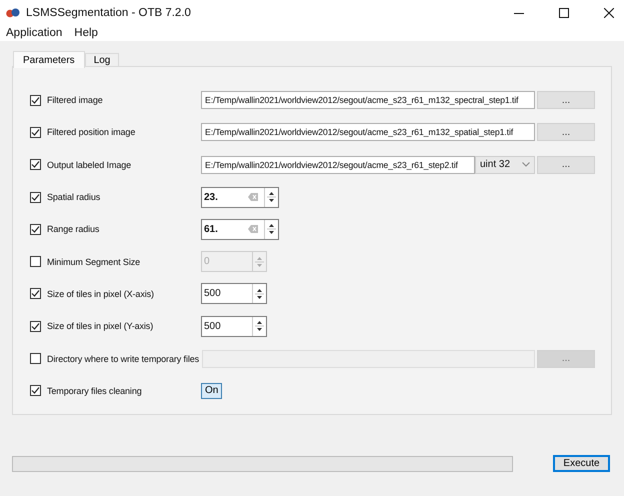  What do you see at coordinates (368, 132) in the screenshot?
I see `path-field: E:/Temp/wallin2021/worldview2012/segout/acme_s23_r61_m132_spatial_step1.tif` at bounding box center [368, 132].